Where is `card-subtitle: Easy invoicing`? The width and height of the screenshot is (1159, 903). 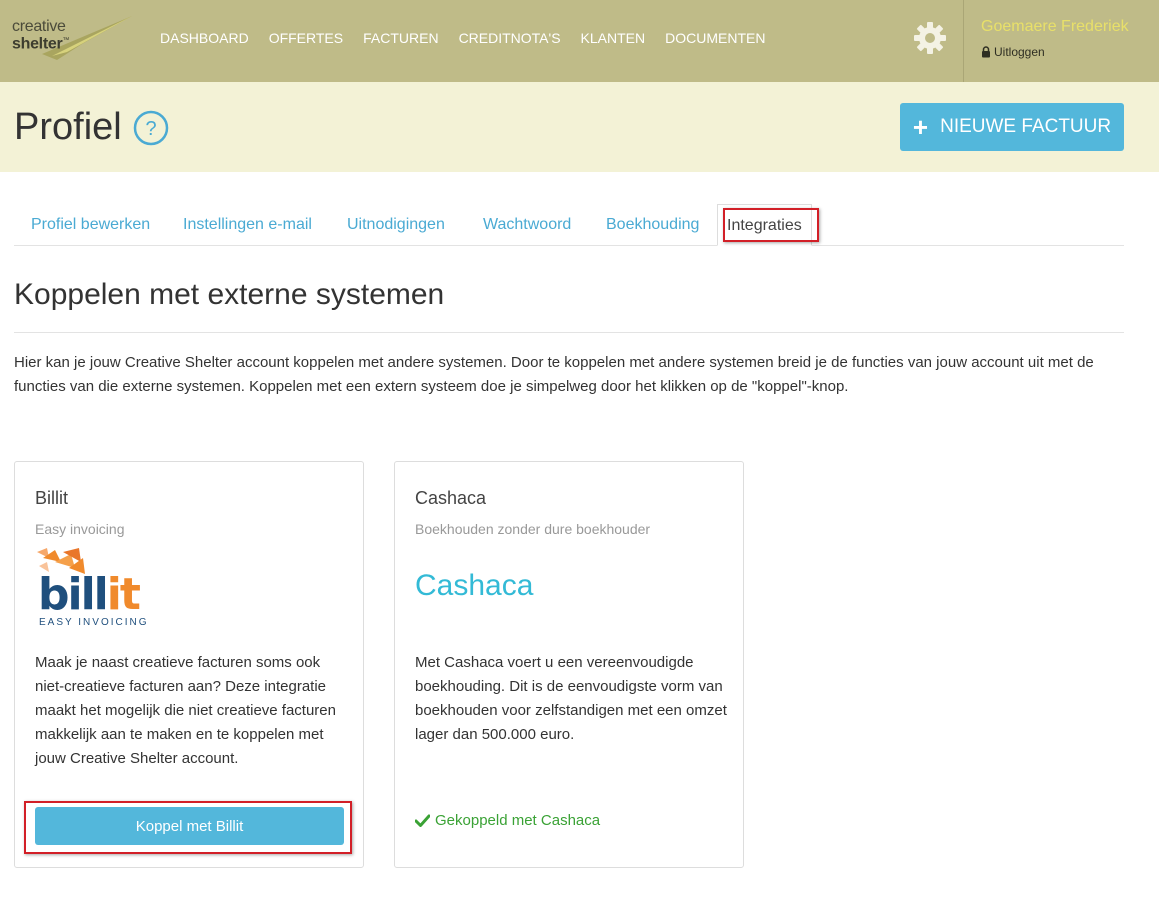 card-subtitle: Easy invoicing is located at coordinates (80, 529).